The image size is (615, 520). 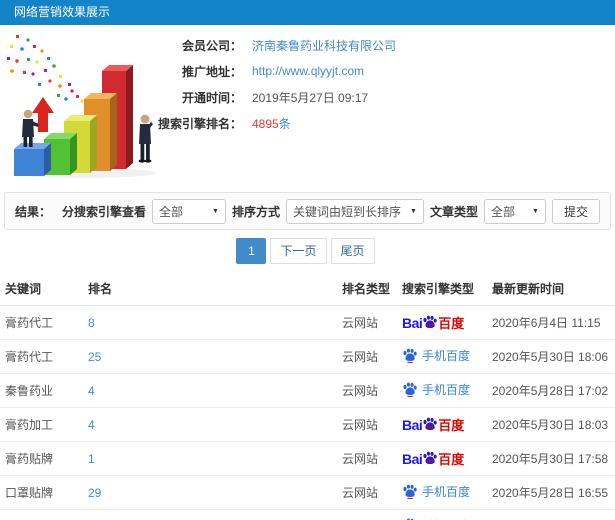 I want to click on header-engine-type: 搜索引擎类型, so click(x=442, y=289).